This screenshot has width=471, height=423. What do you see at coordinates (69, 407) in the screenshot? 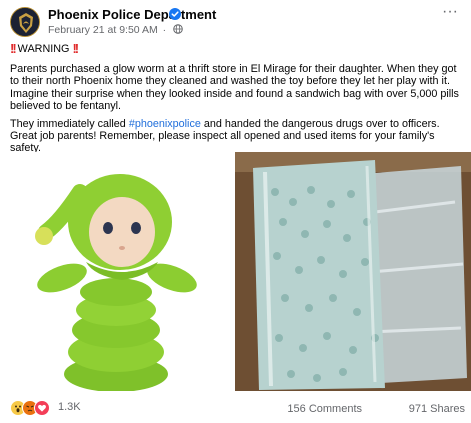
I see `reaction-count: 1.3K` at bounding box center [69, 407].